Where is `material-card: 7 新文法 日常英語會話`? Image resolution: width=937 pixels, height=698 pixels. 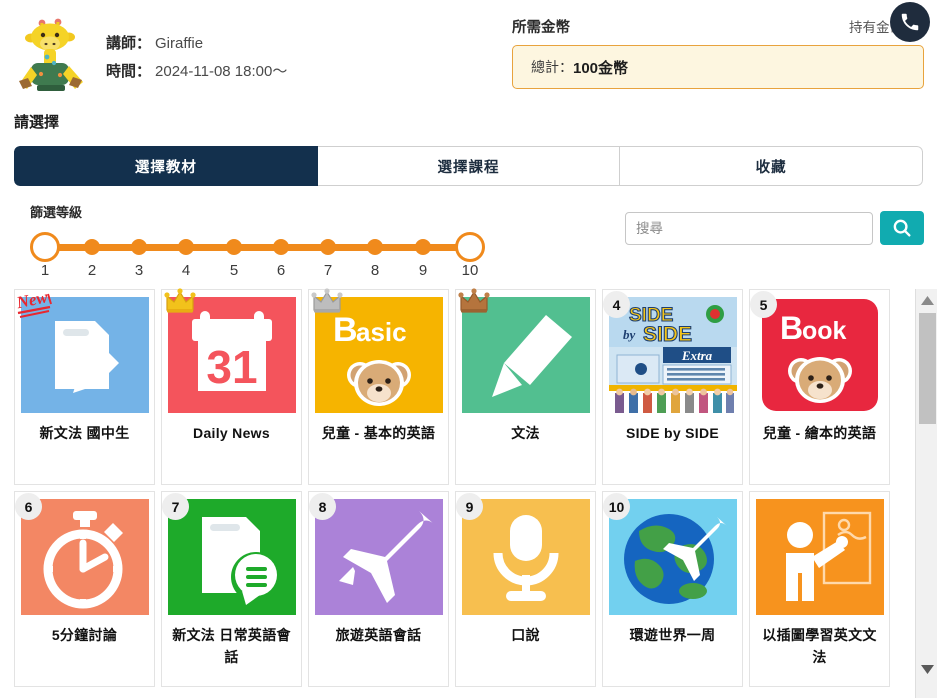
material-card: 7 新文法 日常英語會話 is located at coordinates (231, 589).